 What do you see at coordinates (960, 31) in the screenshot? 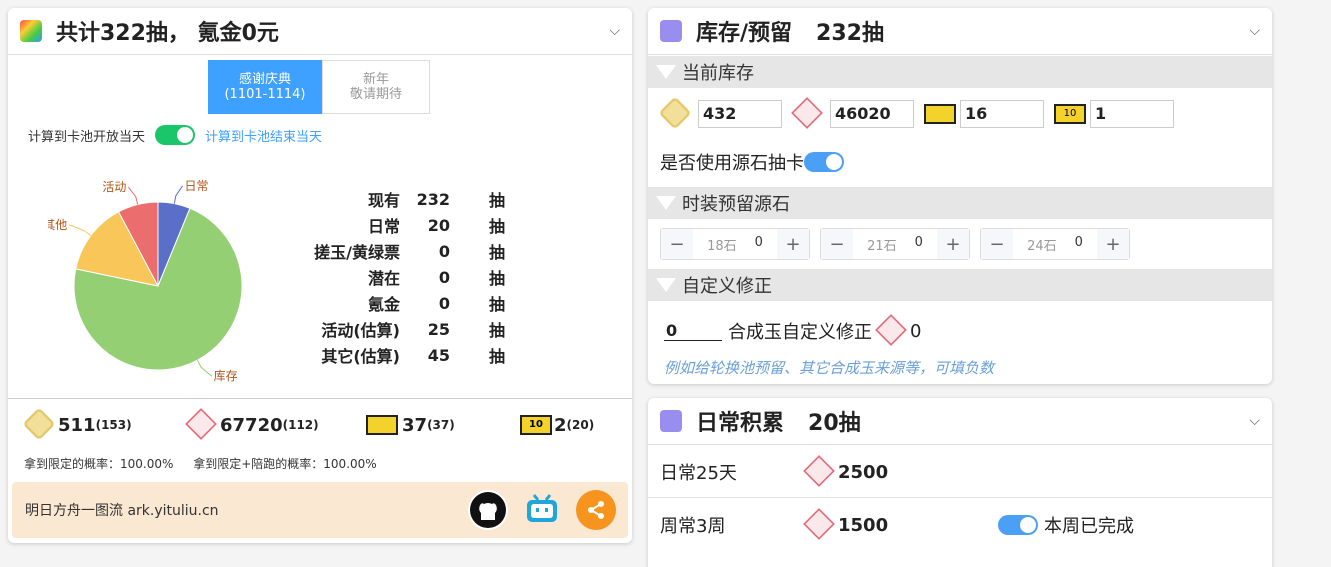
I see `inventory-header: 库存/预留 232抽 ⌵` at bounding box center [960, 31].